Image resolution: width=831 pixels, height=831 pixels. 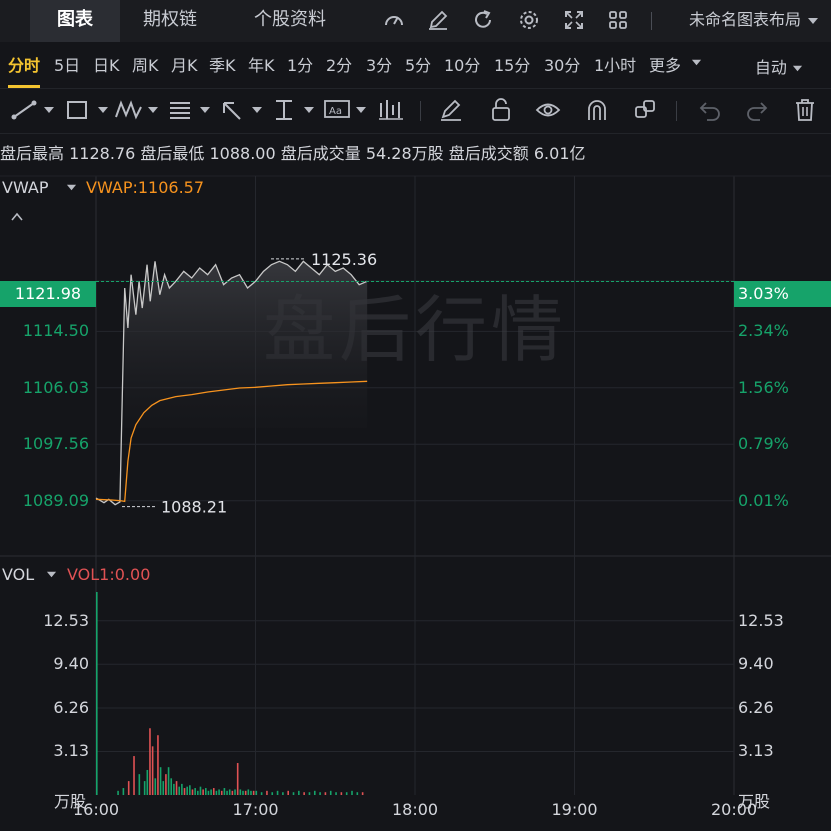 What do you see at coordinates (763, 331) in the screenshot?
I see `pct-y-tick: 2.34%` at bounding box center [763, 331].